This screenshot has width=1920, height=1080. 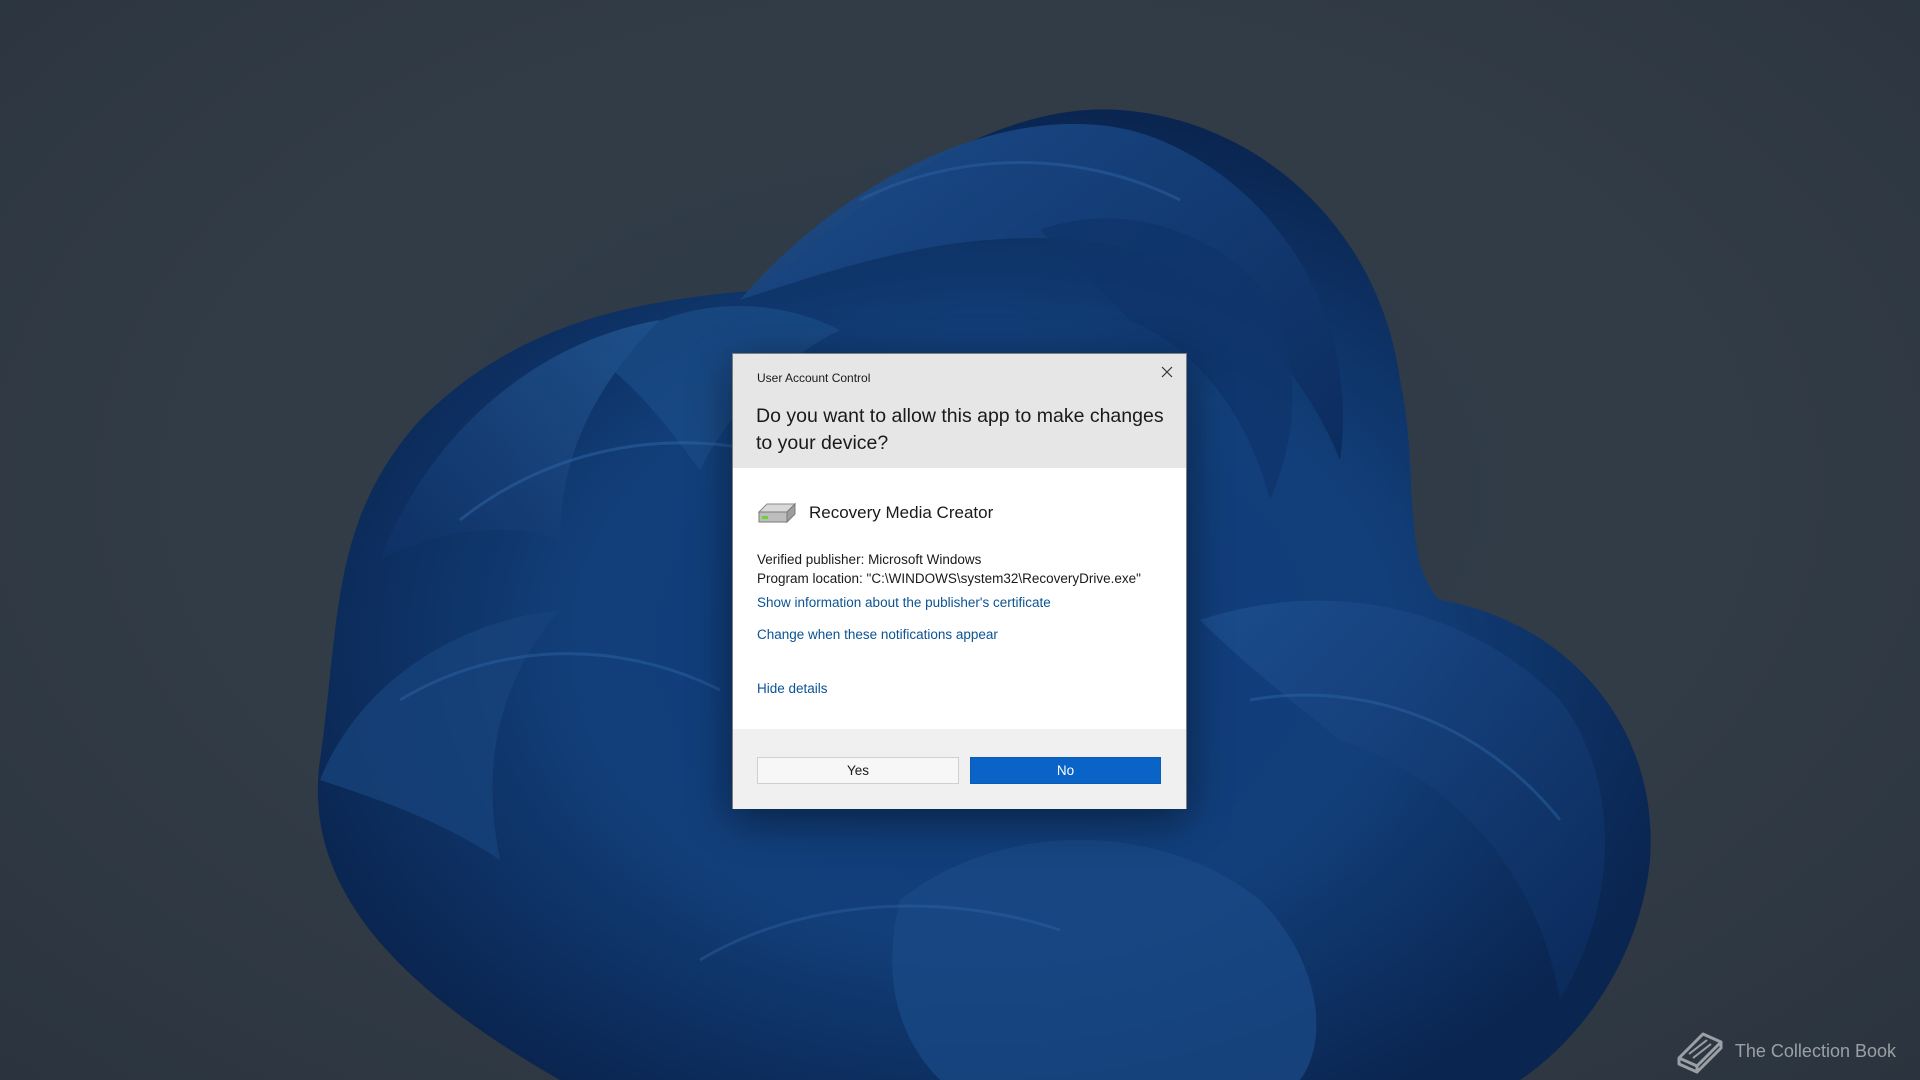 I want to click on notifications-link: Change when these notifications appear, so click(x=877, y=634).